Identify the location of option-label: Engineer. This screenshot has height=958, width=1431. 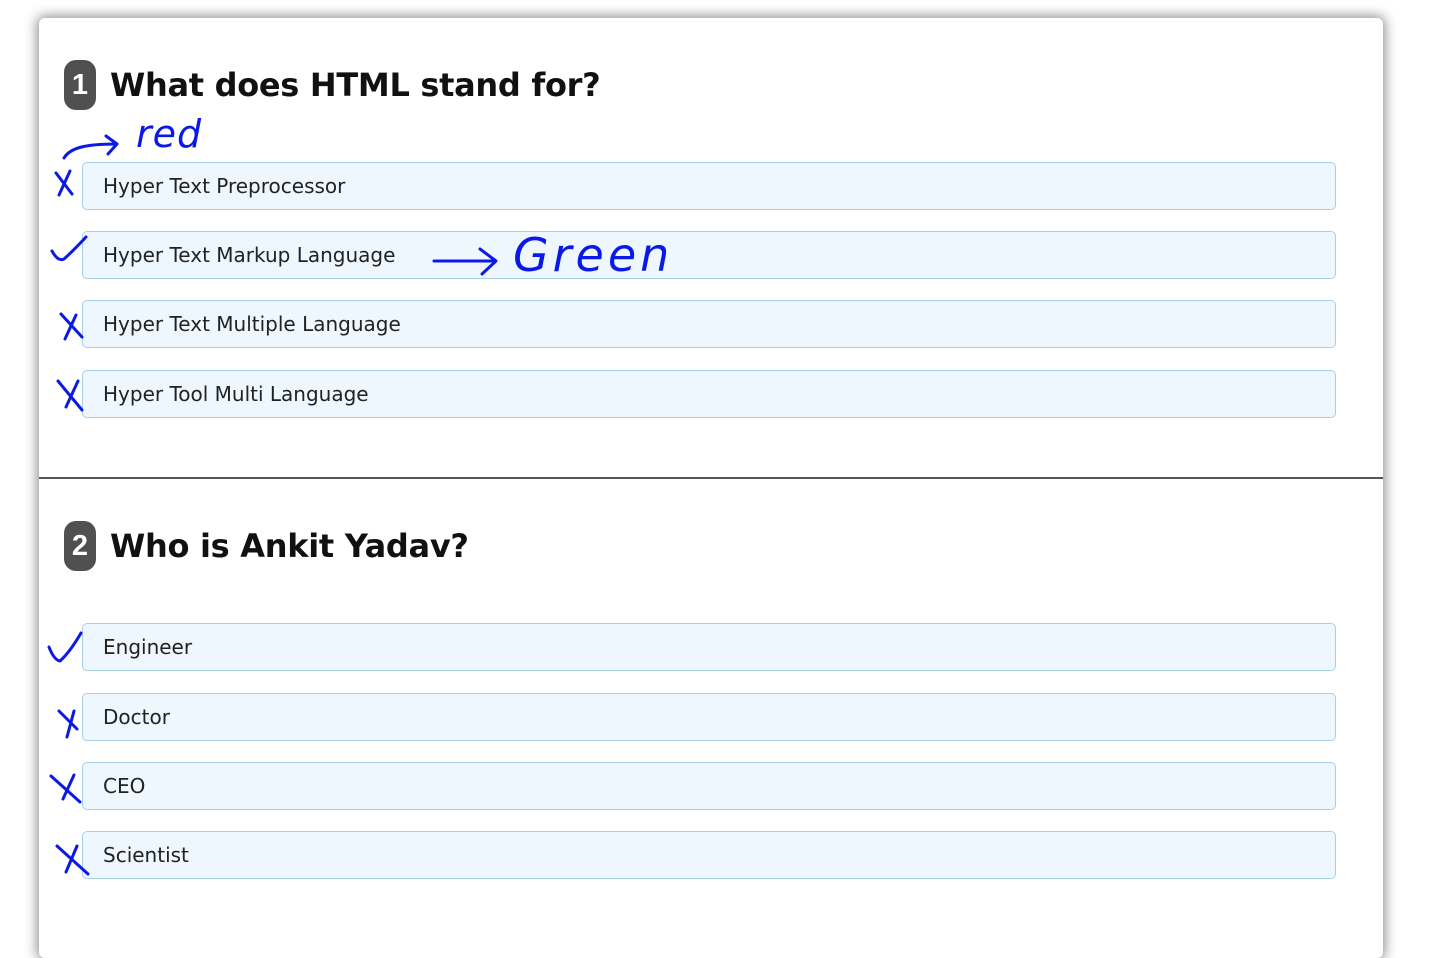
(148, 647).